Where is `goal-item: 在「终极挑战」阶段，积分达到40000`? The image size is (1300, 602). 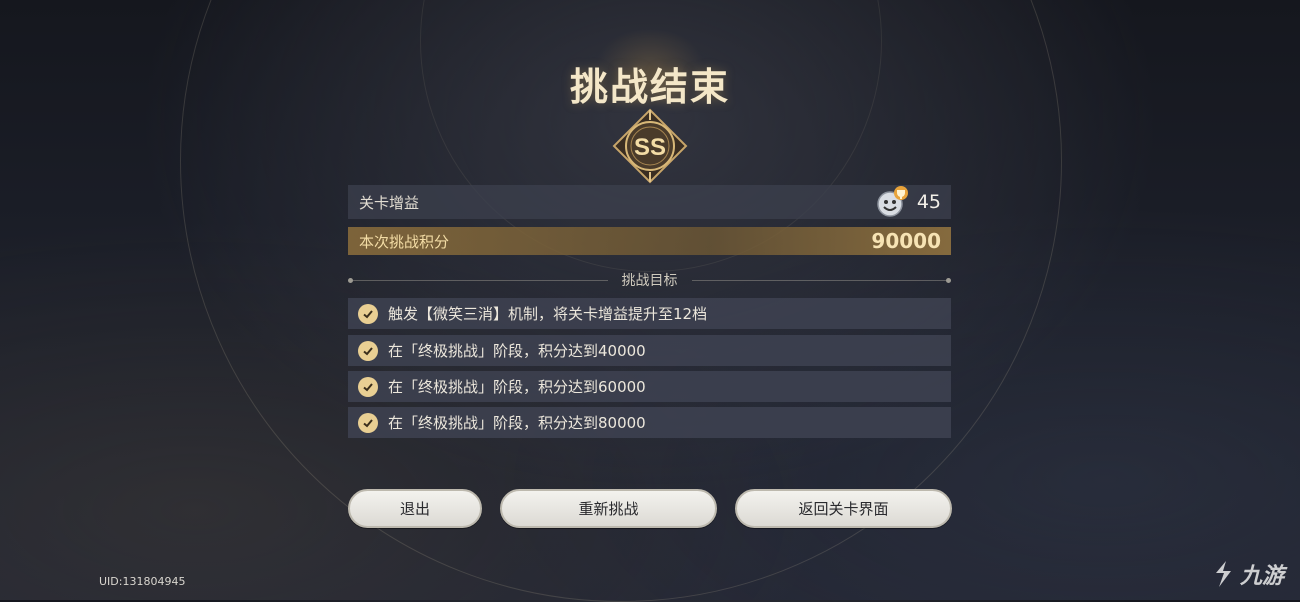
goal-item: 在「终极挑战」阶段，积分达到40000 is located at coordinates (649, 350).